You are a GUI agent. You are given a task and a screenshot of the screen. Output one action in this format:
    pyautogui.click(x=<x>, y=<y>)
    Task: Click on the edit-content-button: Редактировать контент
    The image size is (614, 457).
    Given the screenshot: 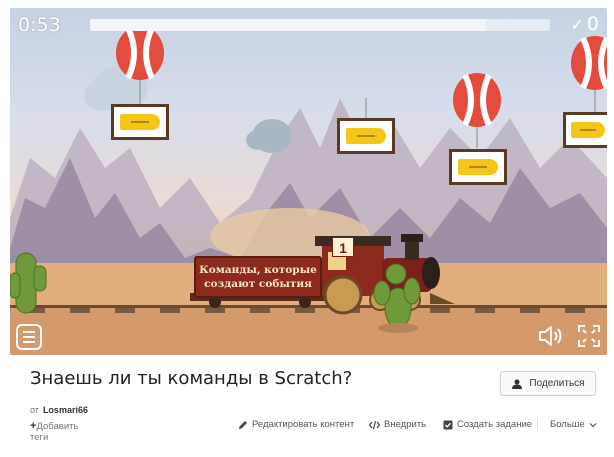 What is the action you would take?
    pyautogui.click(x=296, y=424)
    